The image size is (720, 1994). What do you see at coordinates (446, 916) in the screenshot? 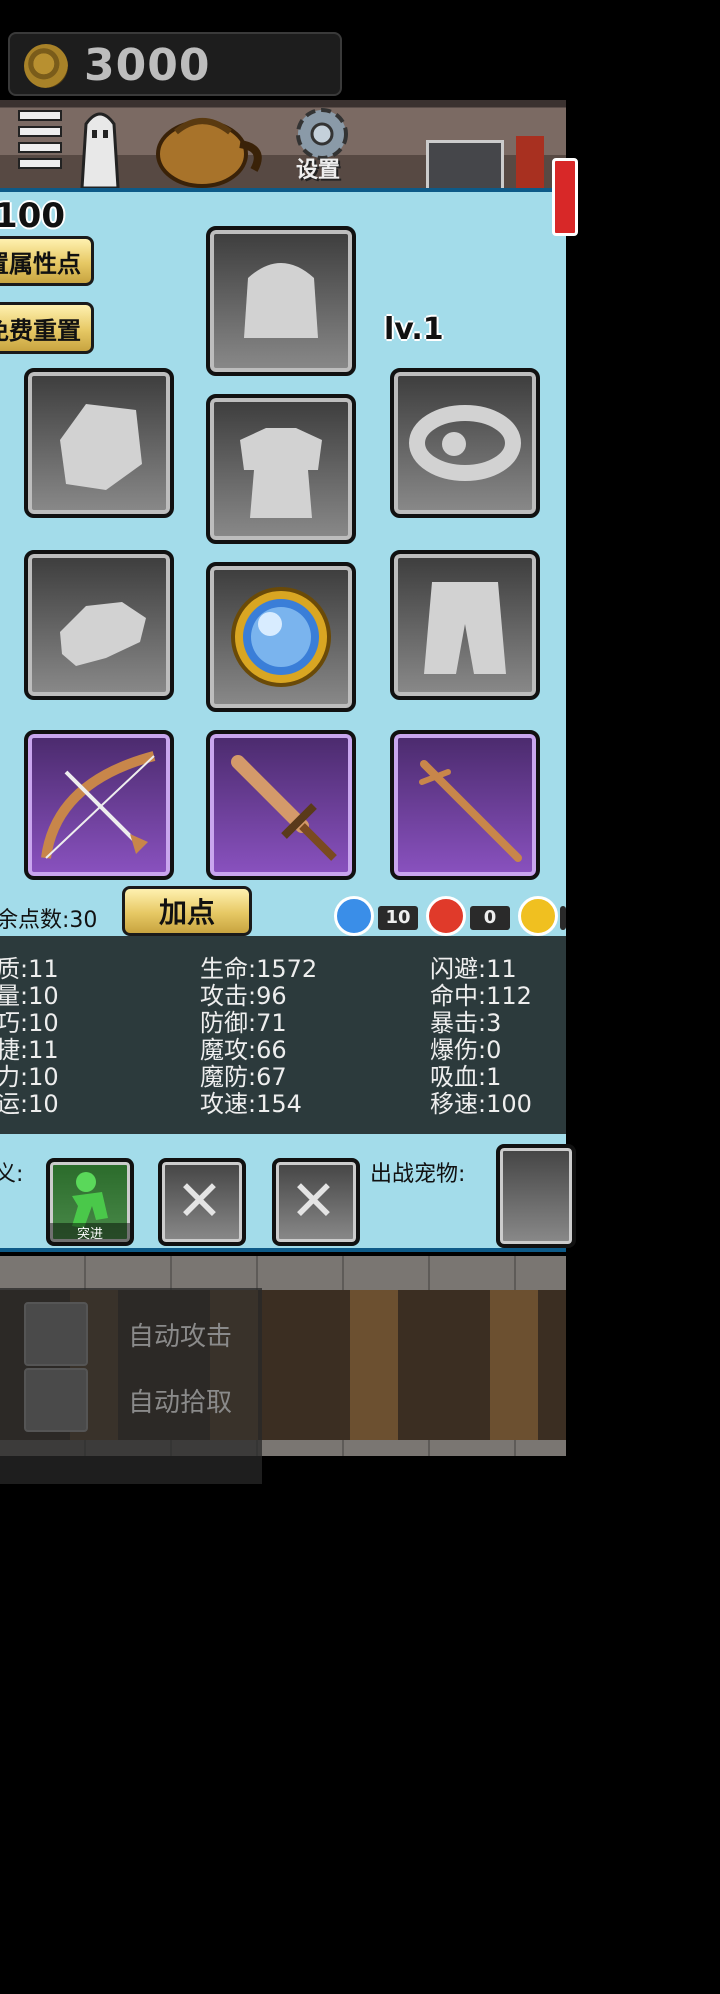
I see `fire-element-icon` at bounding box center [446, 916].